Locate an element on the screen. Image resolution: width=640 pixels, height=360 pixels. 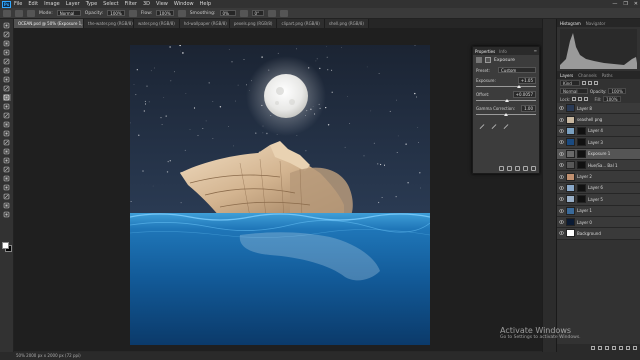
smoothing-options-icon is located at coordinates (243, 13).